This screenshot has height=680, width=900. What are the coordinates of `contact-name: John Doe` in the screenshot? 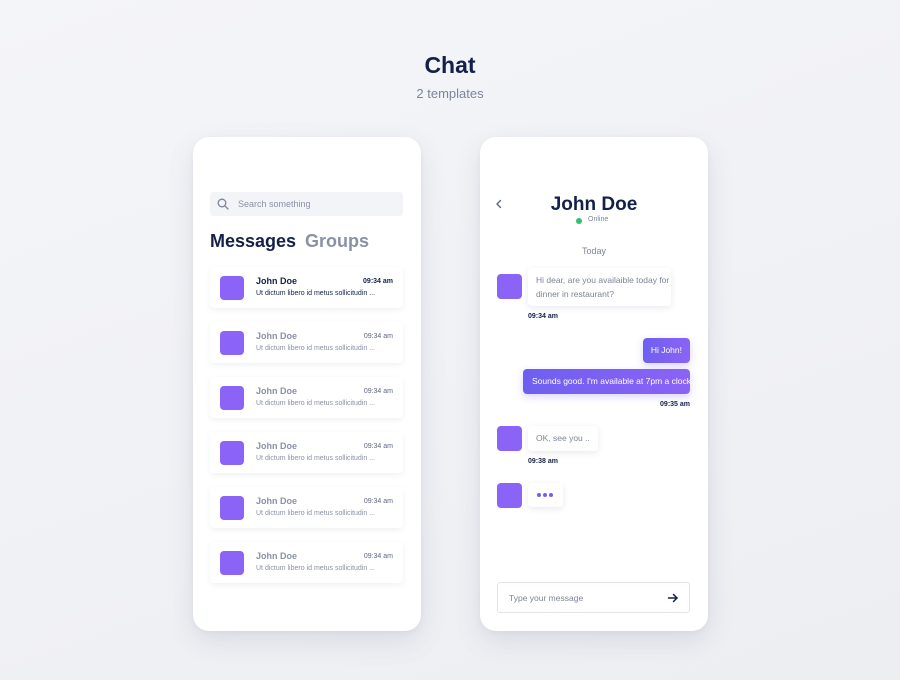 It's located at (594, 204).